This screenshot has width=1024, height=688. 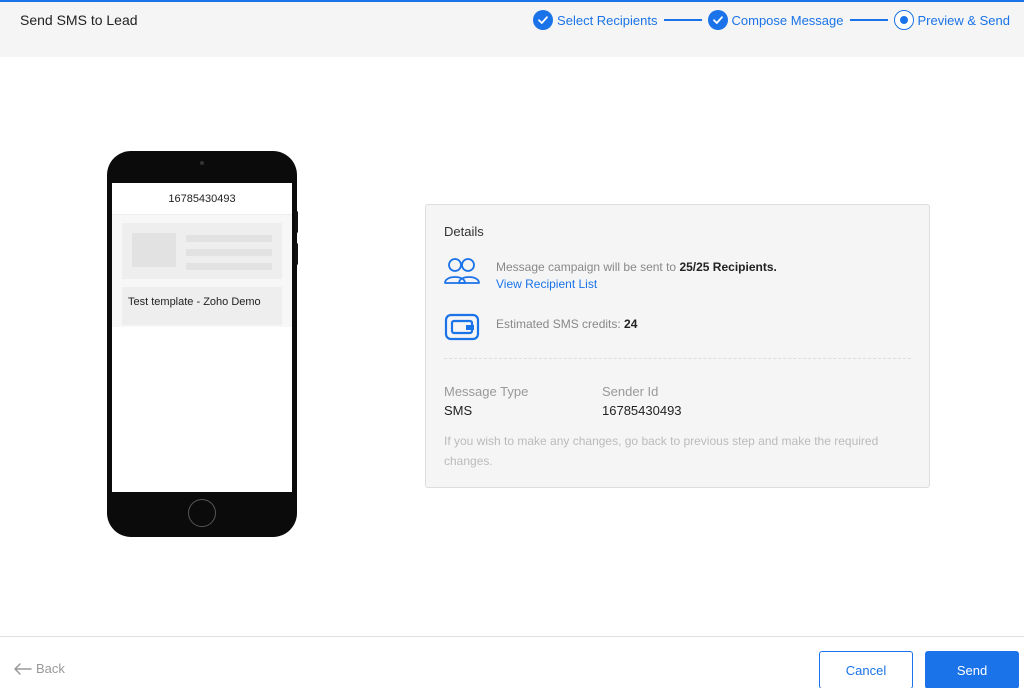 I want to click on preview-body: Test template - Zoho Demo, so click(x=202, y=271).